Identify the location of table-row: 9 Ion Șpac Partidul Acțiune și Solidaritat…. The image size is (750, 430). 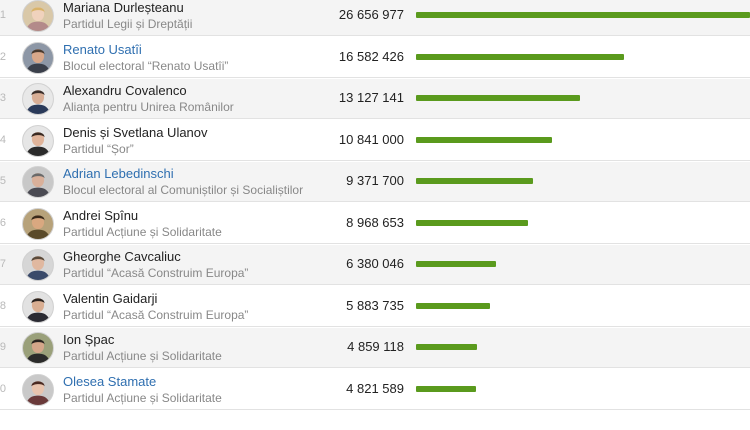
(375, 348).